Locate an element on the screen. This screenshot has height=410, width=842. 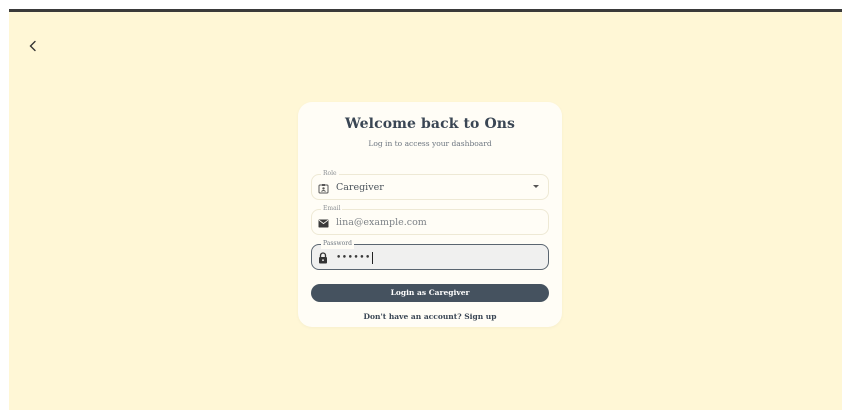
login-title: Welcome back to Ons is located at coordinates (430, 124).